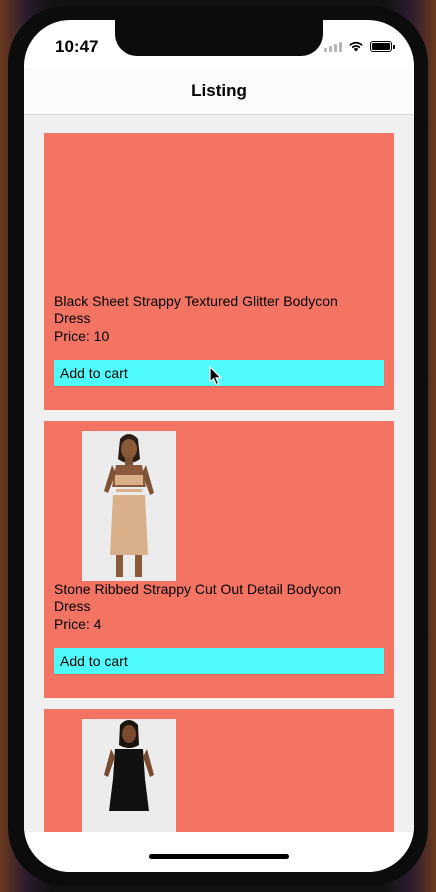 The width and height of the screenshot is (436, 892). What do you see at coordinates (219, 661) in the screenshot?
I see `add-to-cart-button: Add to cart` at bounding box center [219, 661].